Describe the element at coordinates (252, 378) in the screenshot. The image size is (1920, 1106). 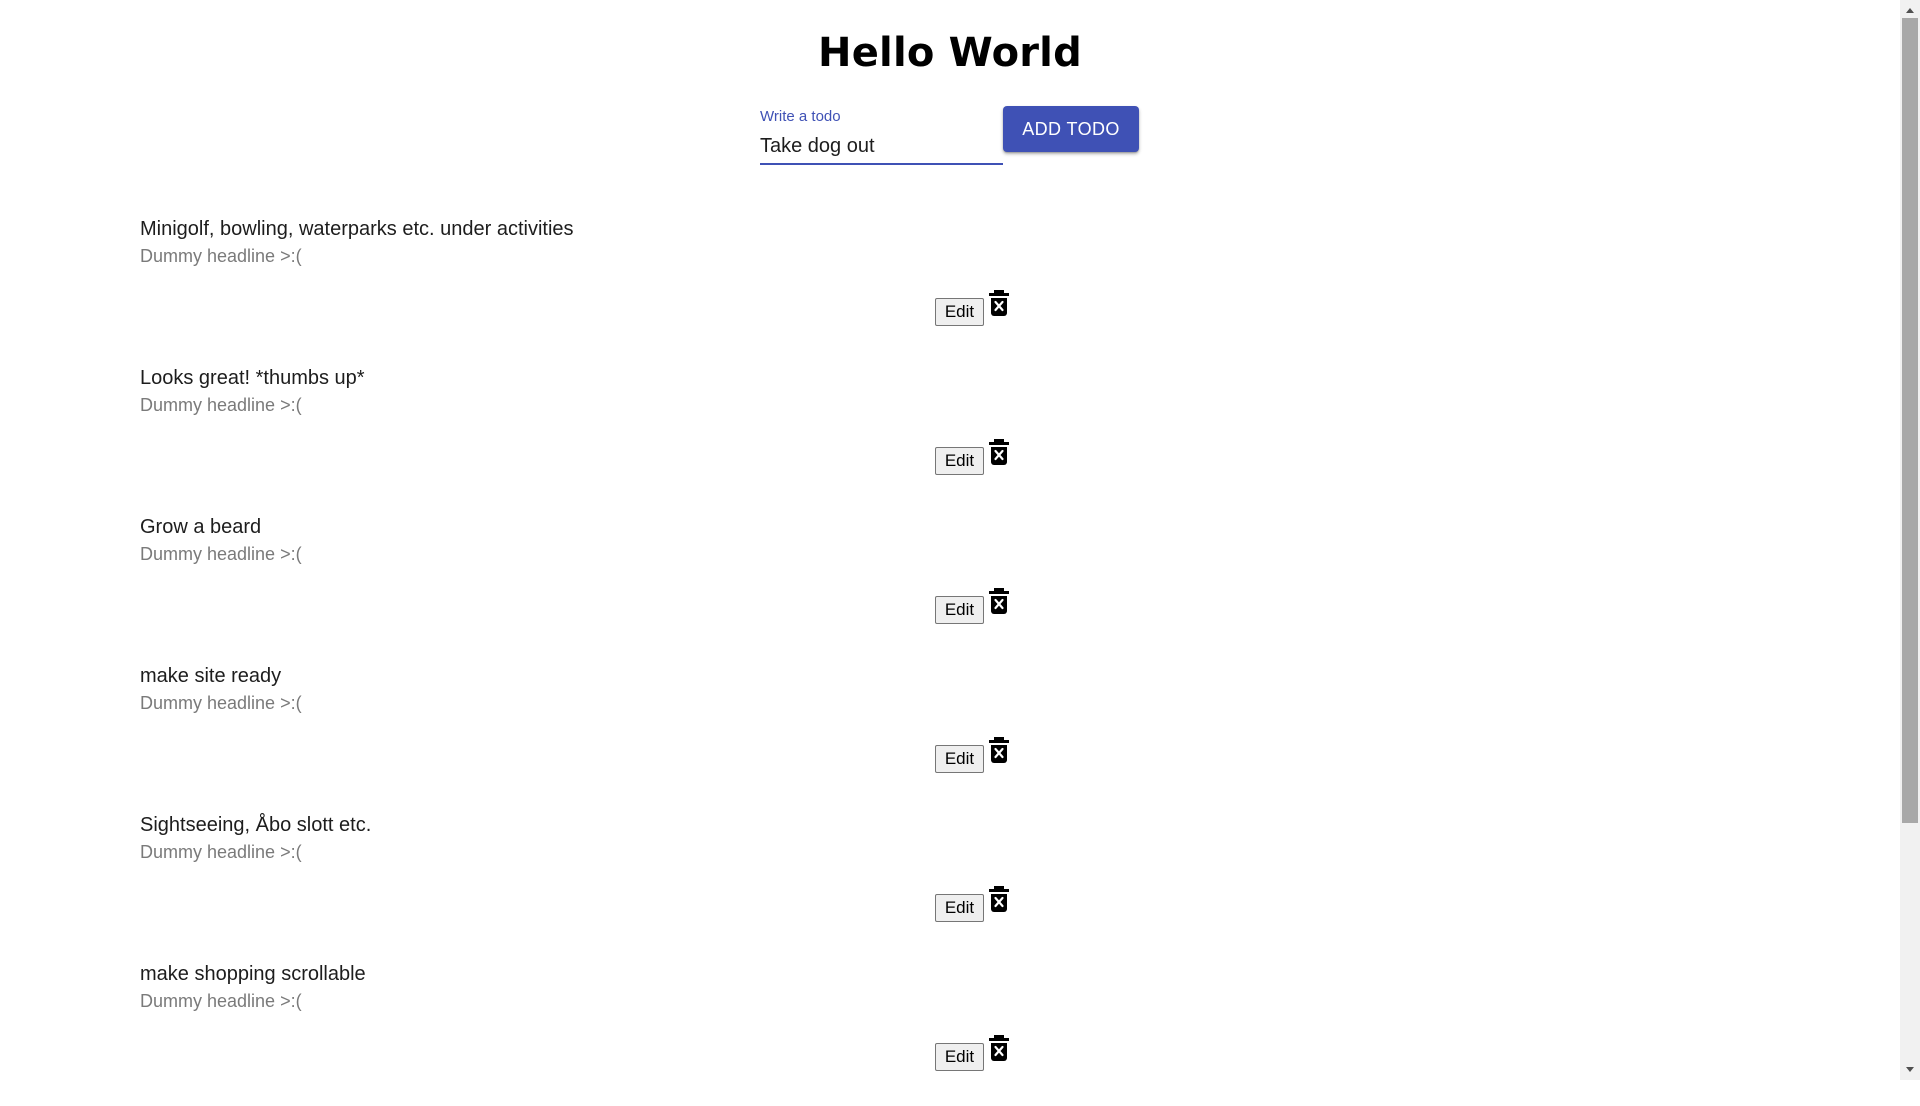
I see `todo-title: Looks great! *thumbs up*` at that location.